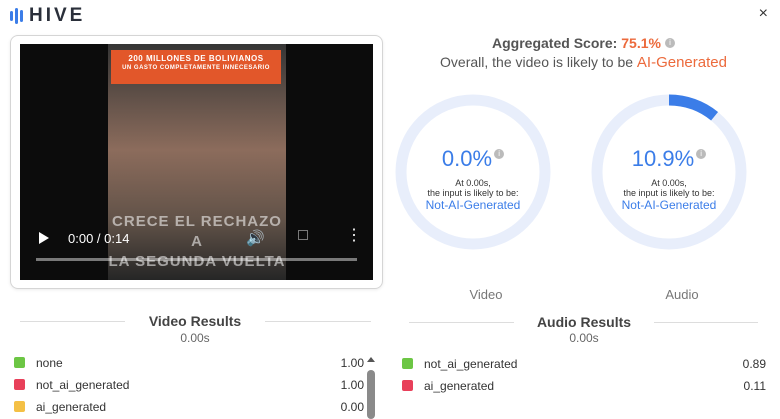 This screenshot has height=419, width=780. I want to click on play-icon, so click(44, 238).